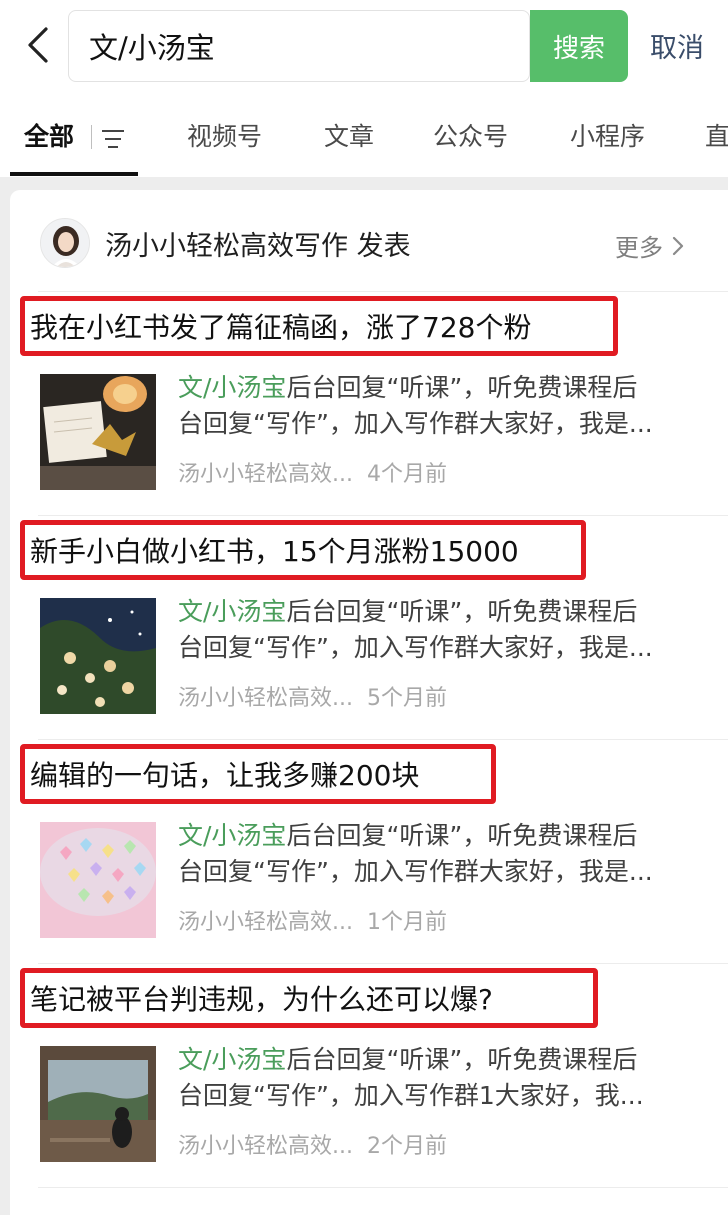  What do you see at coordinates (74, 174) in the screenshot?
I see `active-tab-indicator` at bounding box center [74, 174].